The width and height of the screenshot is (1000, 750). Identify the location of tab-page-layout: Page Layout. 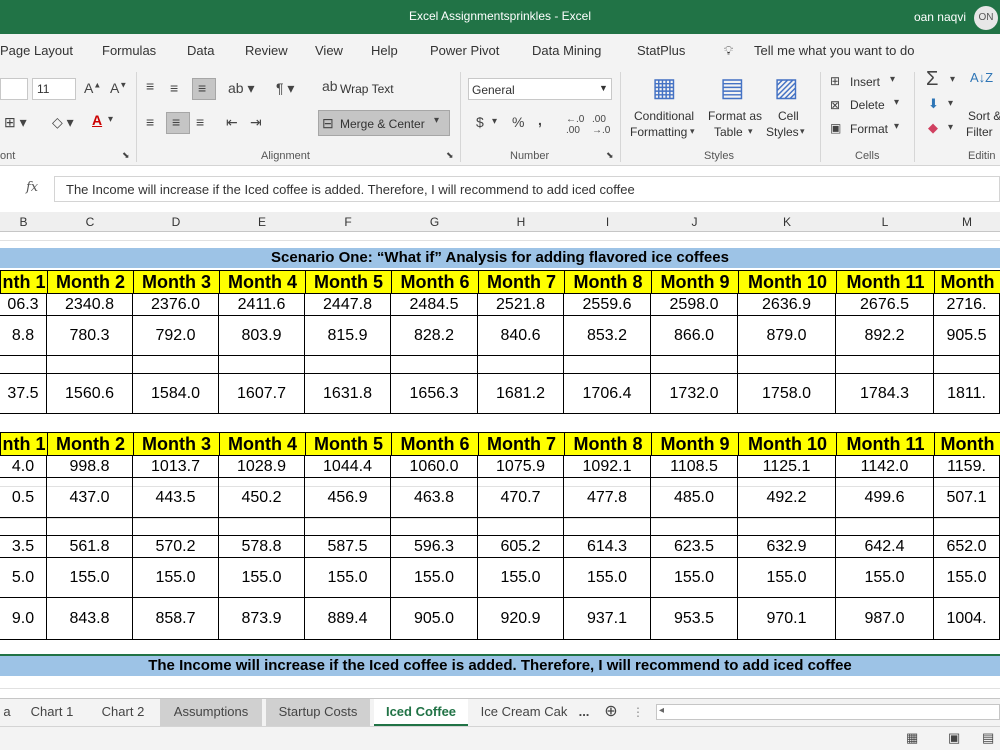
(36, 50).